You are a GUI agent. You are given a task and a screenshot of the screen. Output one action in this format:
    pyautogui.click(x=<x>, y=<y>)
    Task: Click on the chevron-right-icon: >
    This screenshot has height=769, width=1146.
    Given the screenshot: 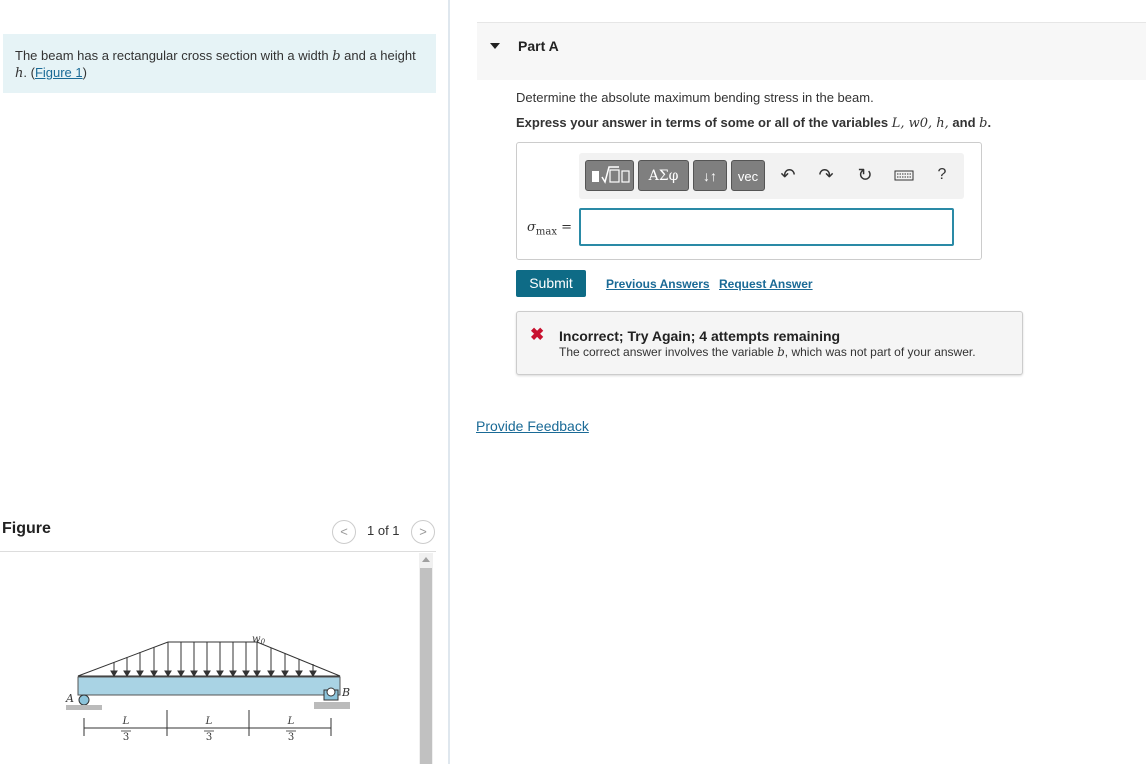 What is the action you would take?
    pyautogui.click(x=423, y=531)
    